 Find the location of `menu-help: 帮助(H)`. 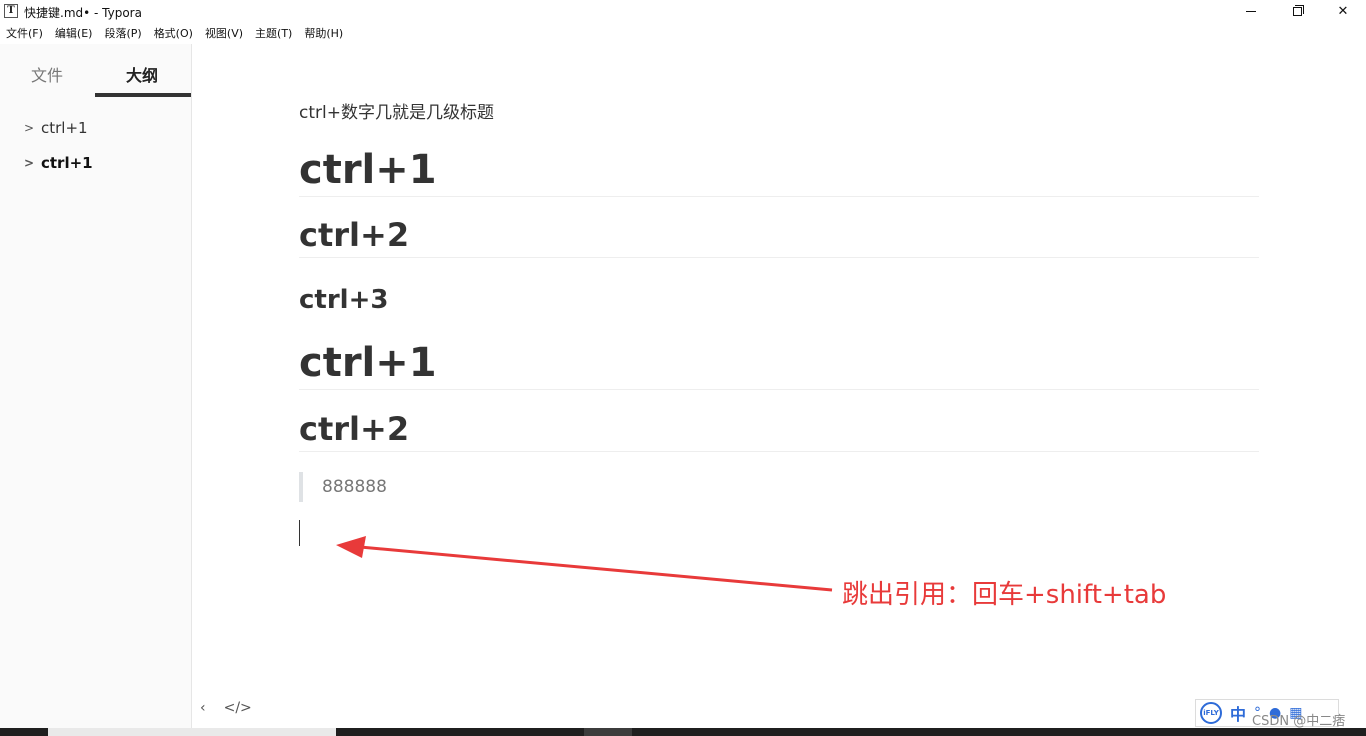

menu-help: 帮助(H) is located at coordinates (323, 33).